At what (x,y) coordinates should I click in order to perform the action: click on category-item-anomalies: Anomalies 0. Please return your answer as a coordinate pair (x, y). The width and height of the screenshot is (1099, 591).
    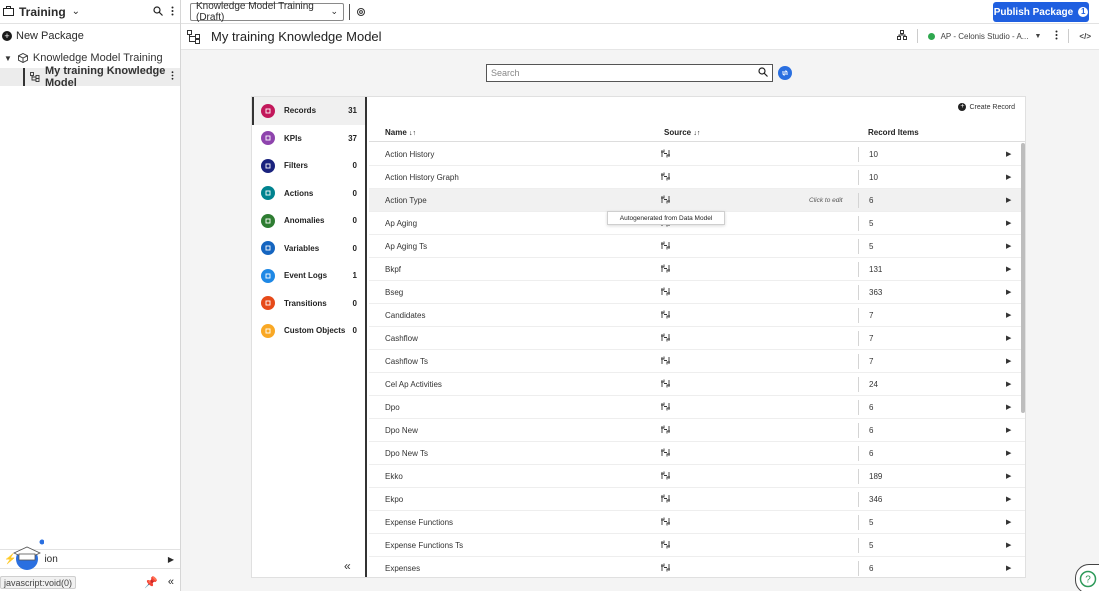
    Looking at the image, I should click on (308, 221).